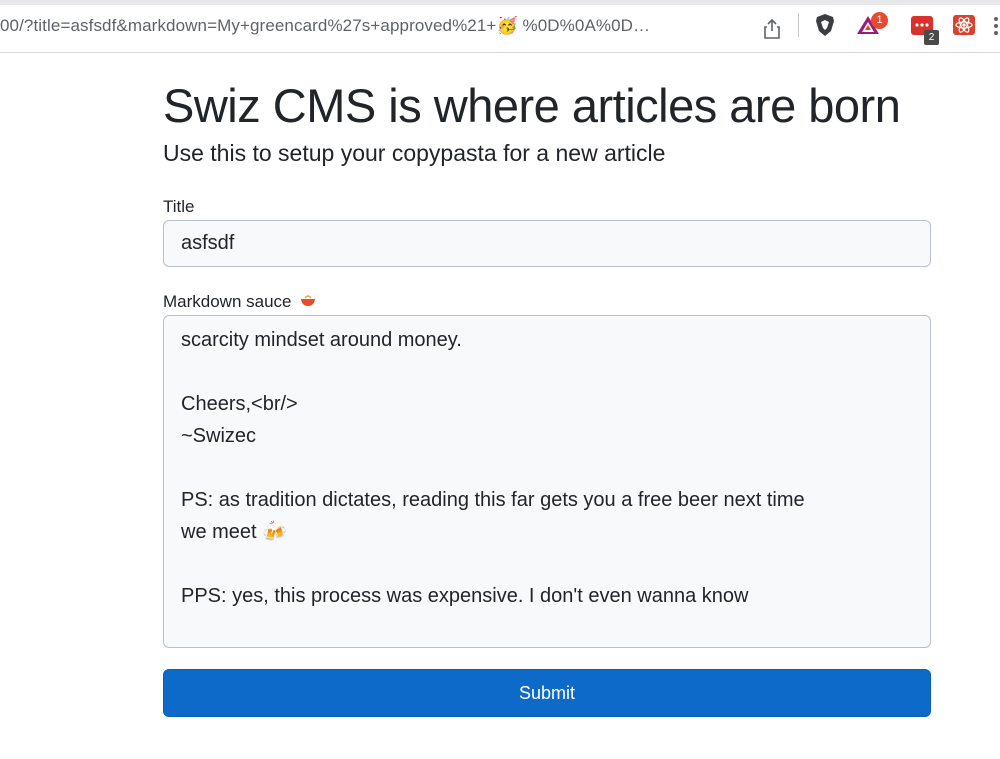 The width and height of the screenshot is (1000, 759). What do you see at coordinates (234, 532) in the screenshot?
I see `markdown-line: we meet 🍻` at bounding box center [234, 532].